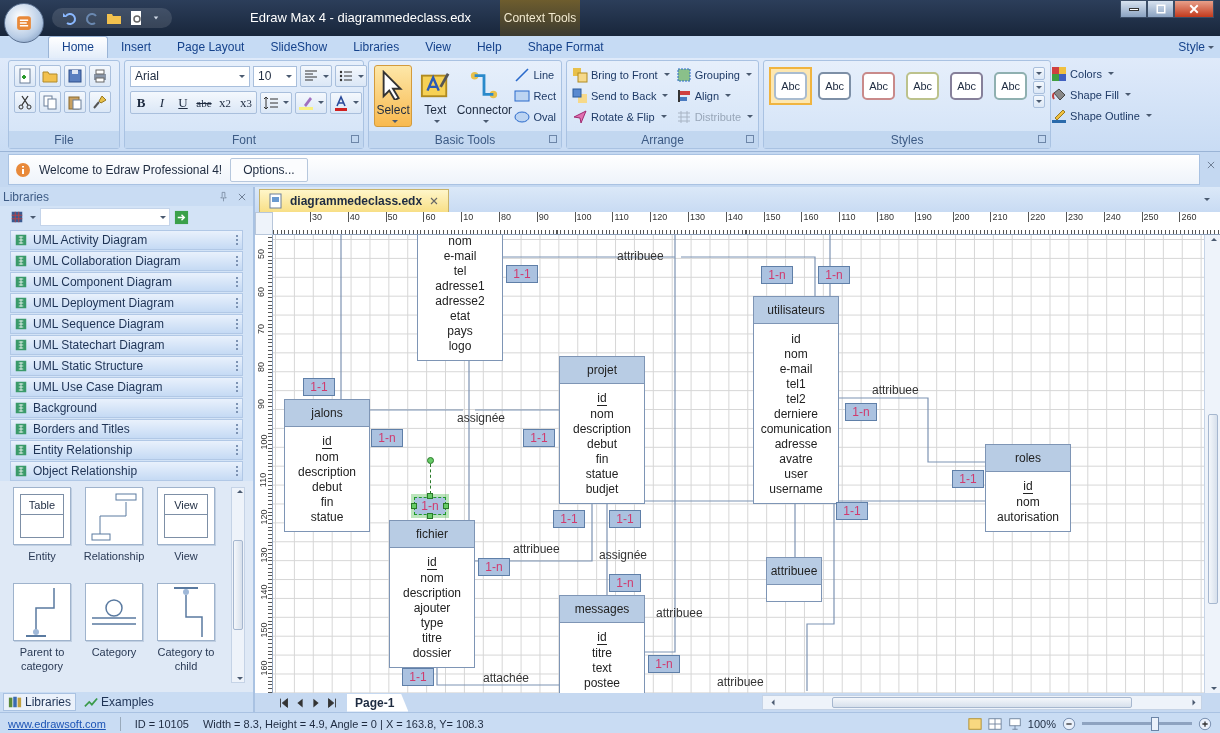  What do you see at coordinates (489, 47) in the screenshot?
I see `ribbon-tab: Help` at bounding box center [489, 47].